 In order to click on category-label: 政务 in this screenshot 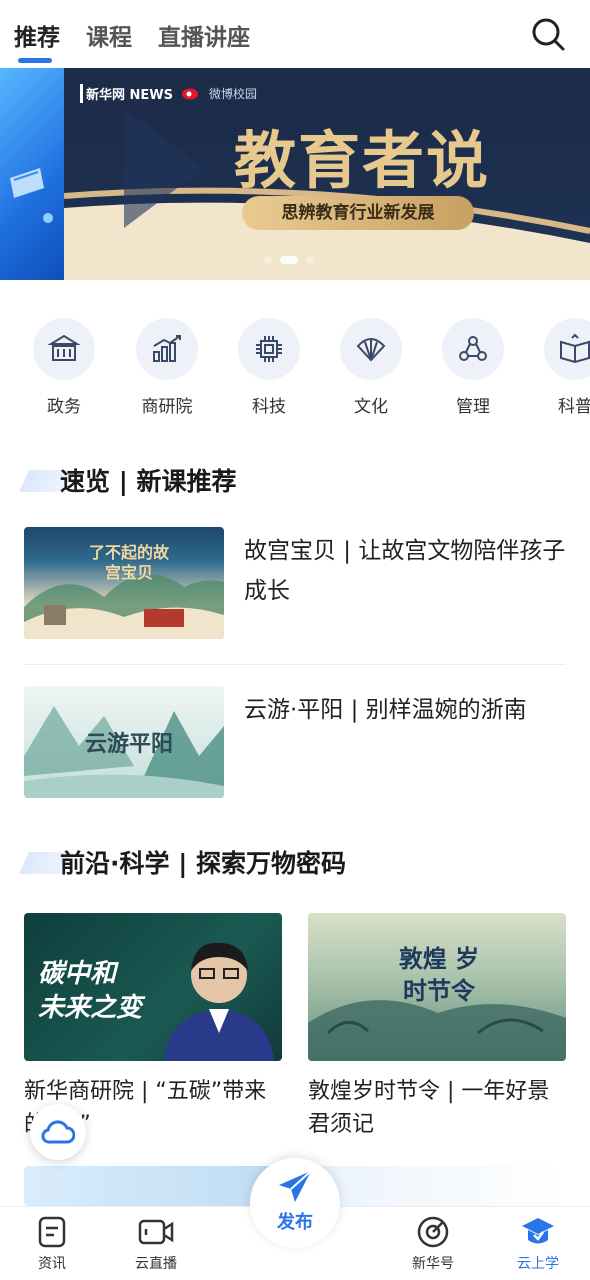, I will do `click(64, 407)`.